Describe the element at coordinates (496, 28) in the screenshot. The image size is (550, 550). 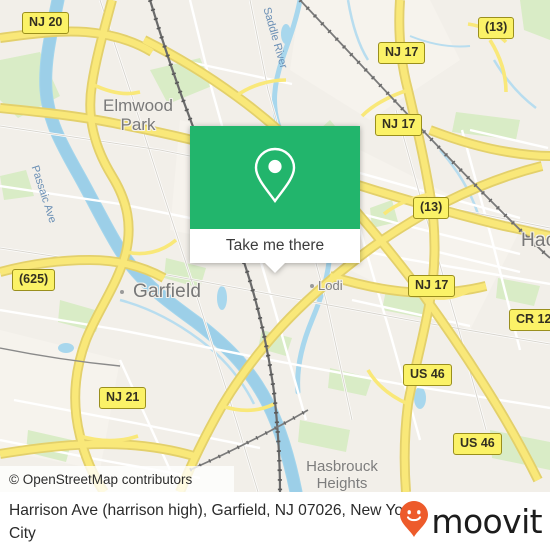
I see `shield-13-top: (13)` at that location.